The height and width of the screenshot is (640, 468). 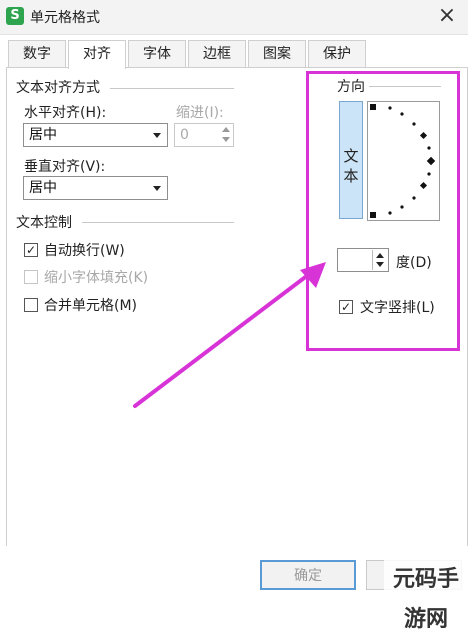 What do you see at coordinates (97, 54) in the screenshot?
I see `tab-alignment: 对齐` at bounding box center [97, 54].